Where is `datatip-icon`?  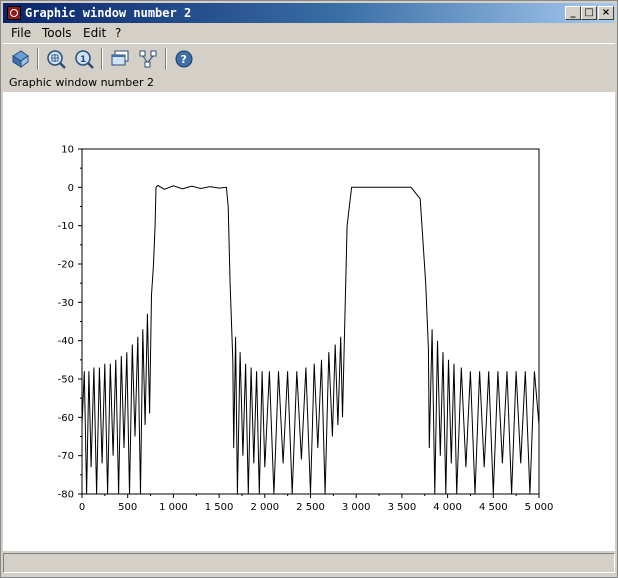
datatip-icon is located at coordinates (148, 59).